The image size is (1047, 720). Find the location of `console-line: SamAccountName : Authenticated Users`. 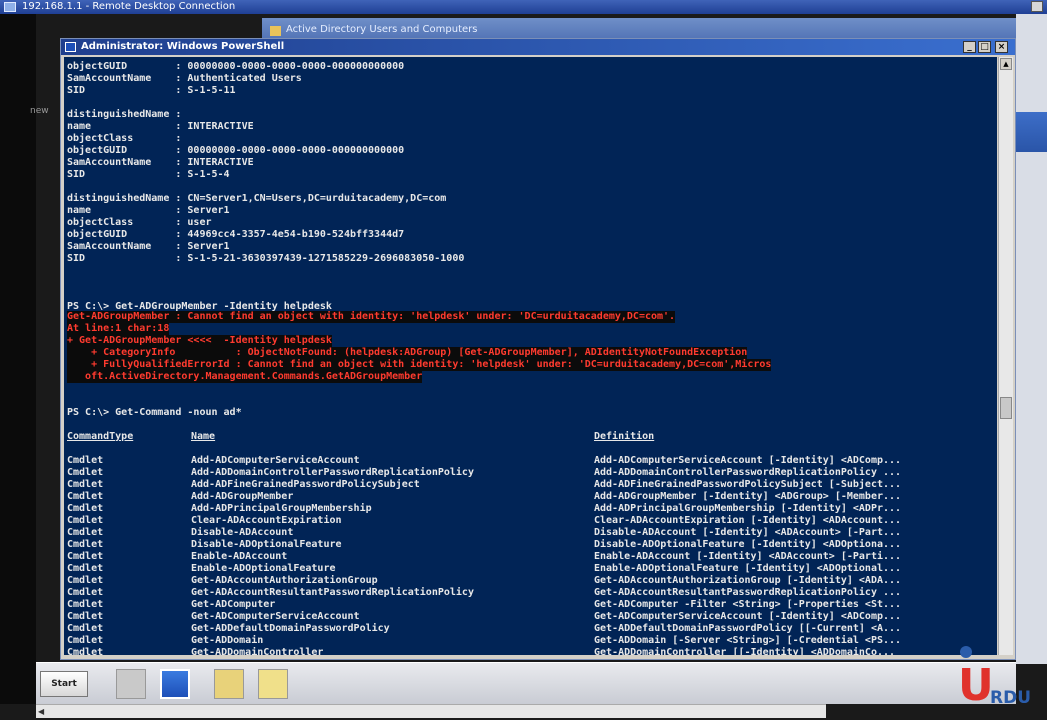

console-line: SamAccountName : Authenticated Users is located at coordinates (184, 78).